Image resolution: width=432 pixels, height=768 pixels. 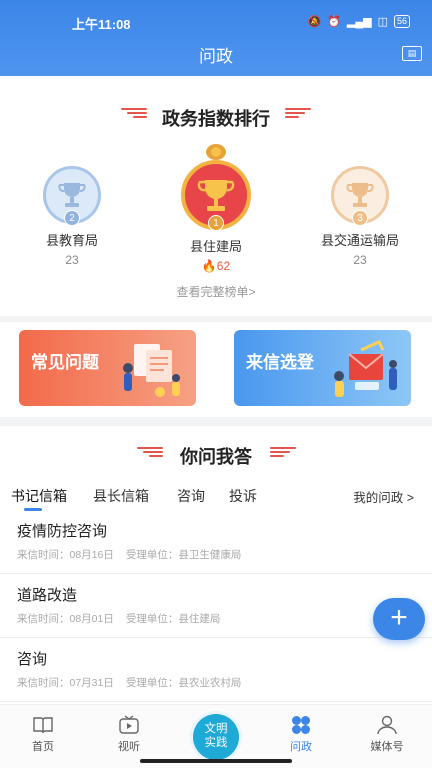 I want to click on item-meta: 来信时间：08月01日 受理单位：县住建局, so click(x=124, y=618).